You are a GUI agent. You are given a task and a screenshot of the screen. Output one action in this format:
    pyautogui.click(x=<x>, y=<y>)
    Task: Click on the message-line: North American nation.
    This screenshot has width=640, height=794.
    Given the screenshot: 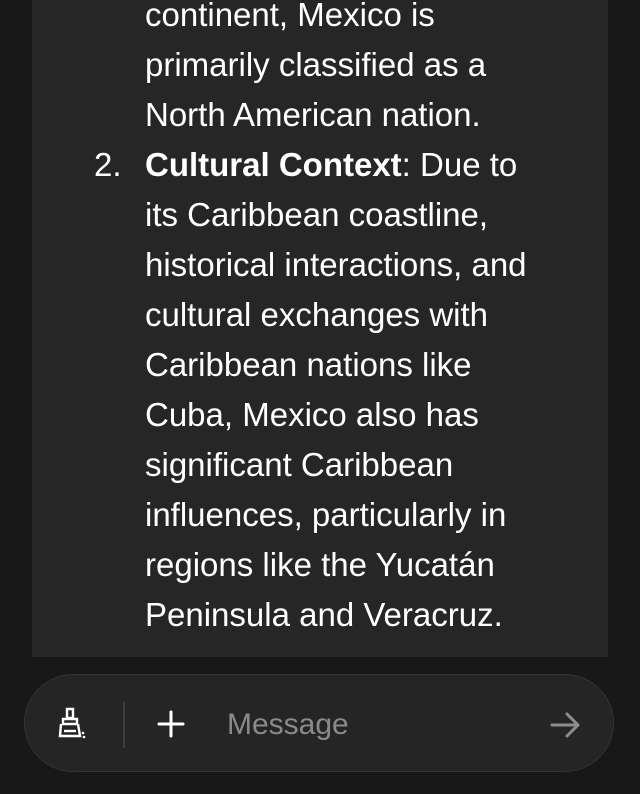 What is the action you would take?
    pyautogui.click(x=313, y=114)
    